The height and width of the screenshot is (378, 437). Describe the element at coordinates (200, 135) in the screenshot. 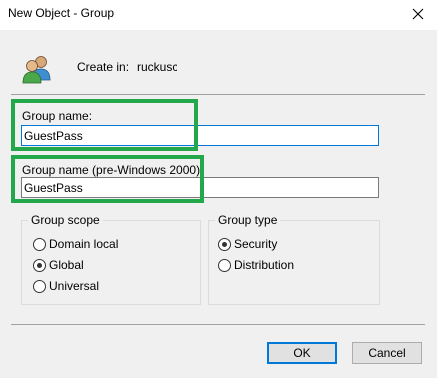

I see `group-name-input` at that location.